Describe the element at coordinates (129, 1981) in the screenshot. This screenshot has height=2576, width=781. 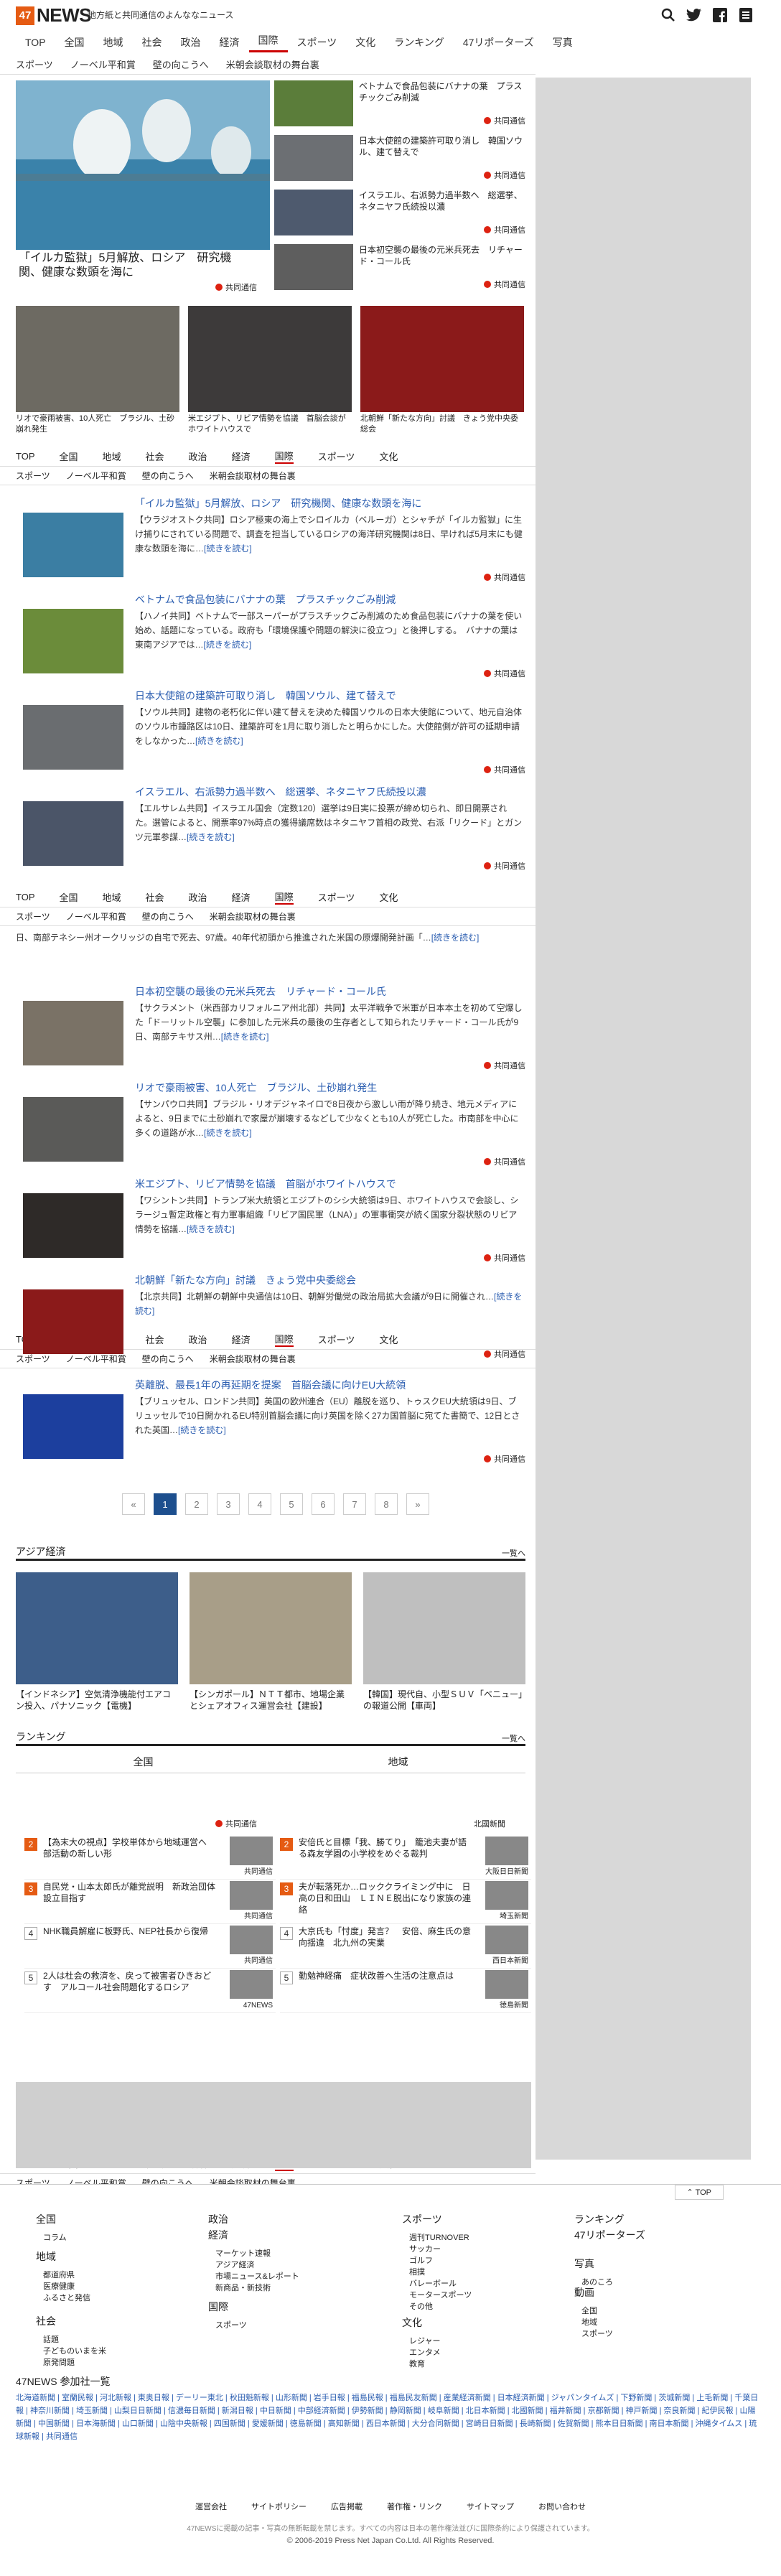
I see `ranking-title: 2人は杜会の救済を、戻って被害者ひきおどす アルコール社会問題化するロシア` at that location.